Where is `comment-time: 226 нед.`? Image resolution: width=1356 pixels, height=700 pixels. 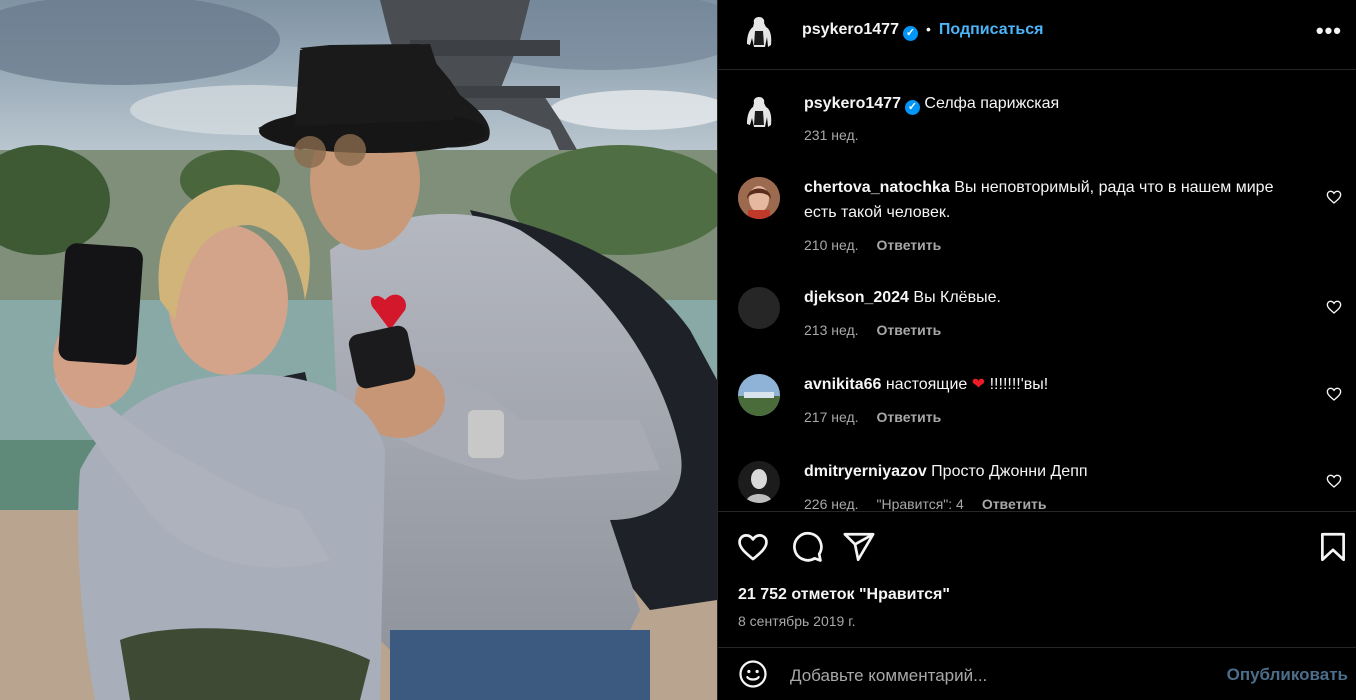
comment-time: 226 нед. is located at coordinates (831, 503).